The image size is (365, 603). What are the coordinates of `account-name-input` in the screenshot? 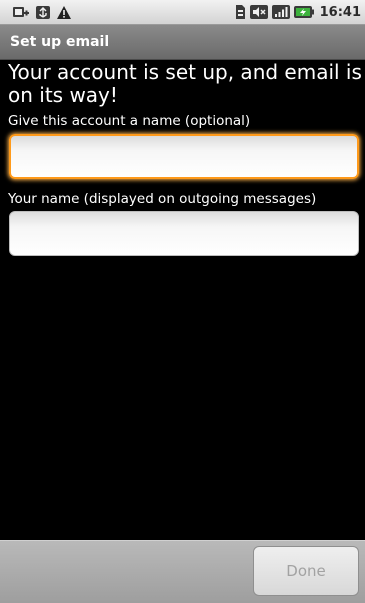 It's located at (184, 156).